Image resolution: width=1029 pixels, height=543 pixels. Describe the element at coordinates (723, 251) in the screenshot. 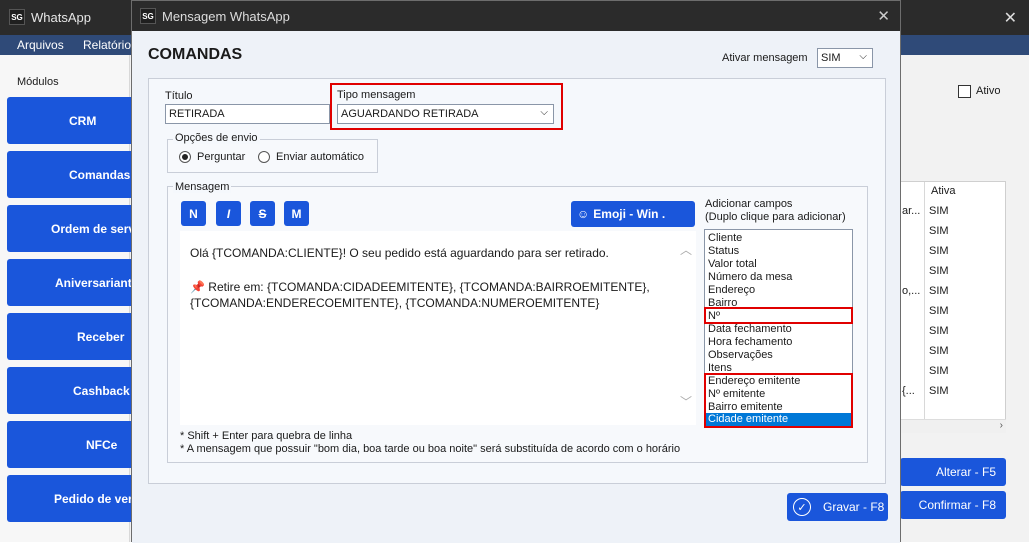

I see `campo-item: Status` at that location.